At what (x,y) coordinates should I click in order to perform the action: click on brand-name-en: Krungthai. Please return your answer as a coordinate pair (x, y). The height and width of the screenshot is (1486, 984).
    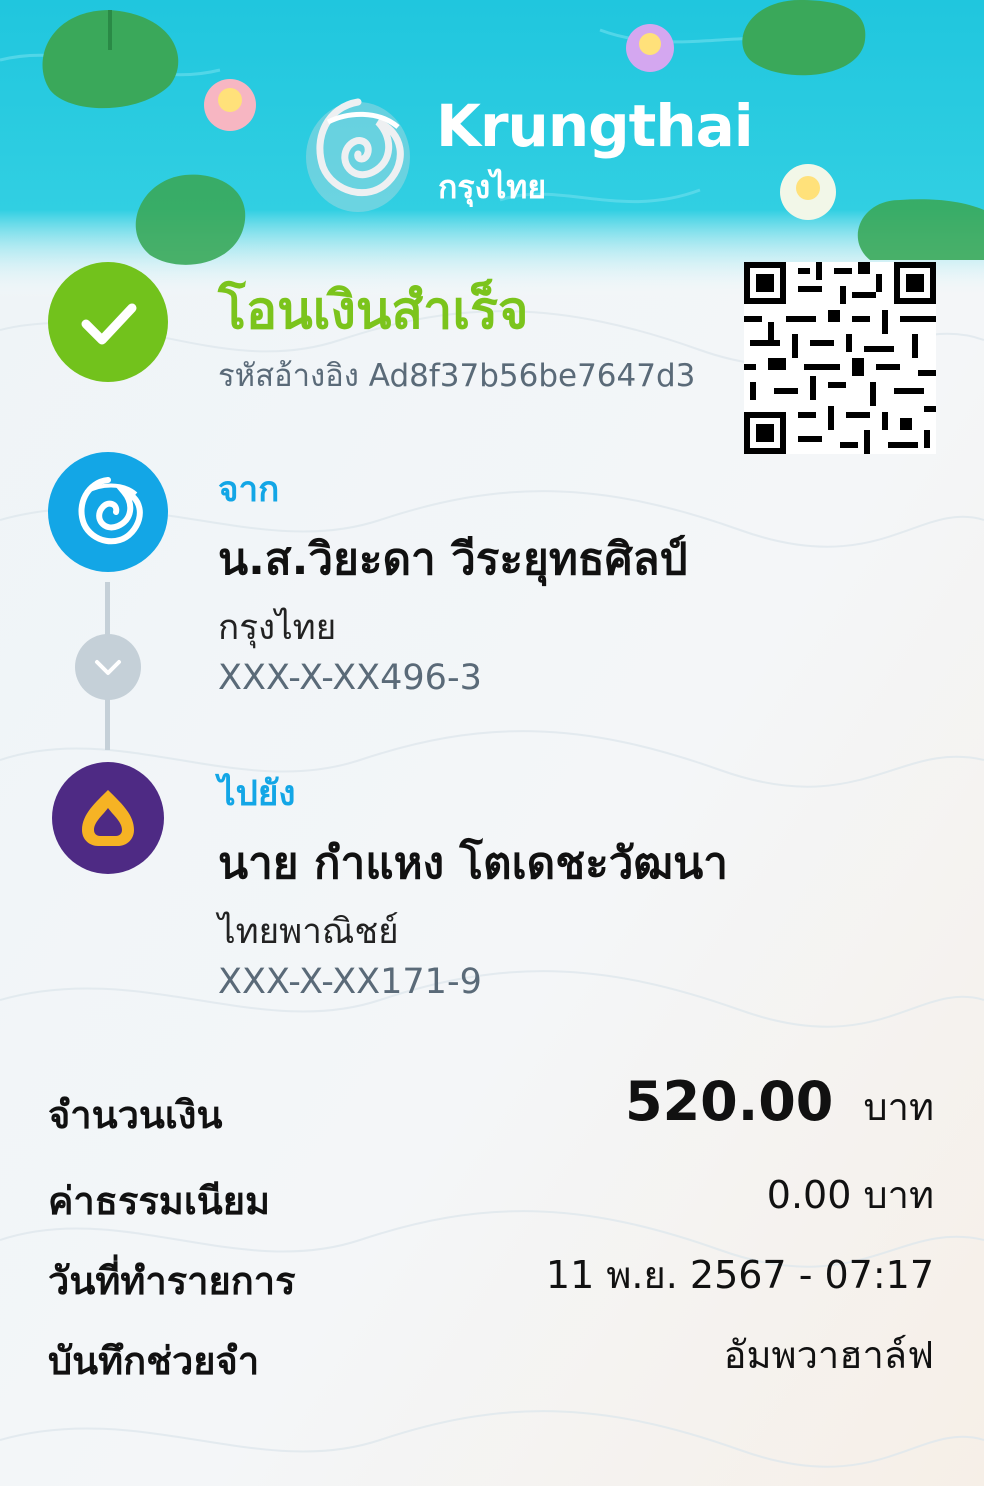
    Looking at the image, I should click on (595, 126).